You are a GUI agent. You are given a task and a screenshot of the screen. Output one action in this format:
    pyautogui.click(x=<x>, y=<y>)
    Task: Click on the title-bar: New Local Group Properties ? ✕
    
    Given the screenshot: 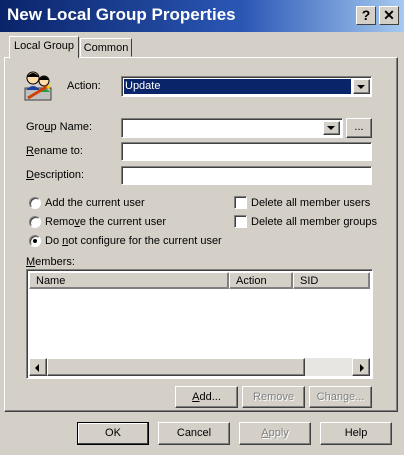 What is the action you would take?
    pyautogui.click(x=202, y=16)
    